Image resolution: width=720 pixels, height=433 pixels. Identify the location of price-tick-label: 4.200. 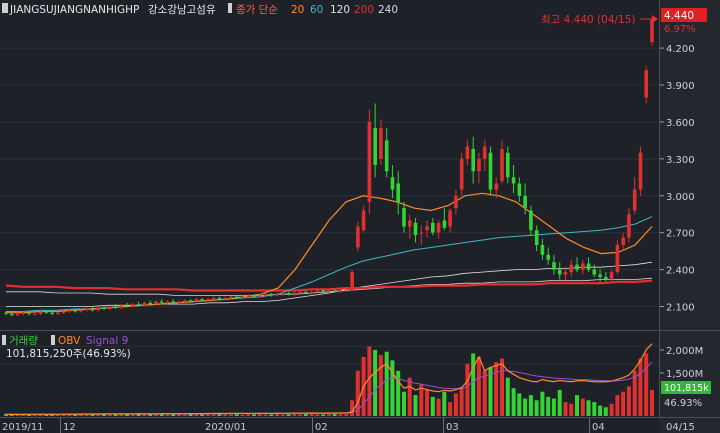
(680, 49).